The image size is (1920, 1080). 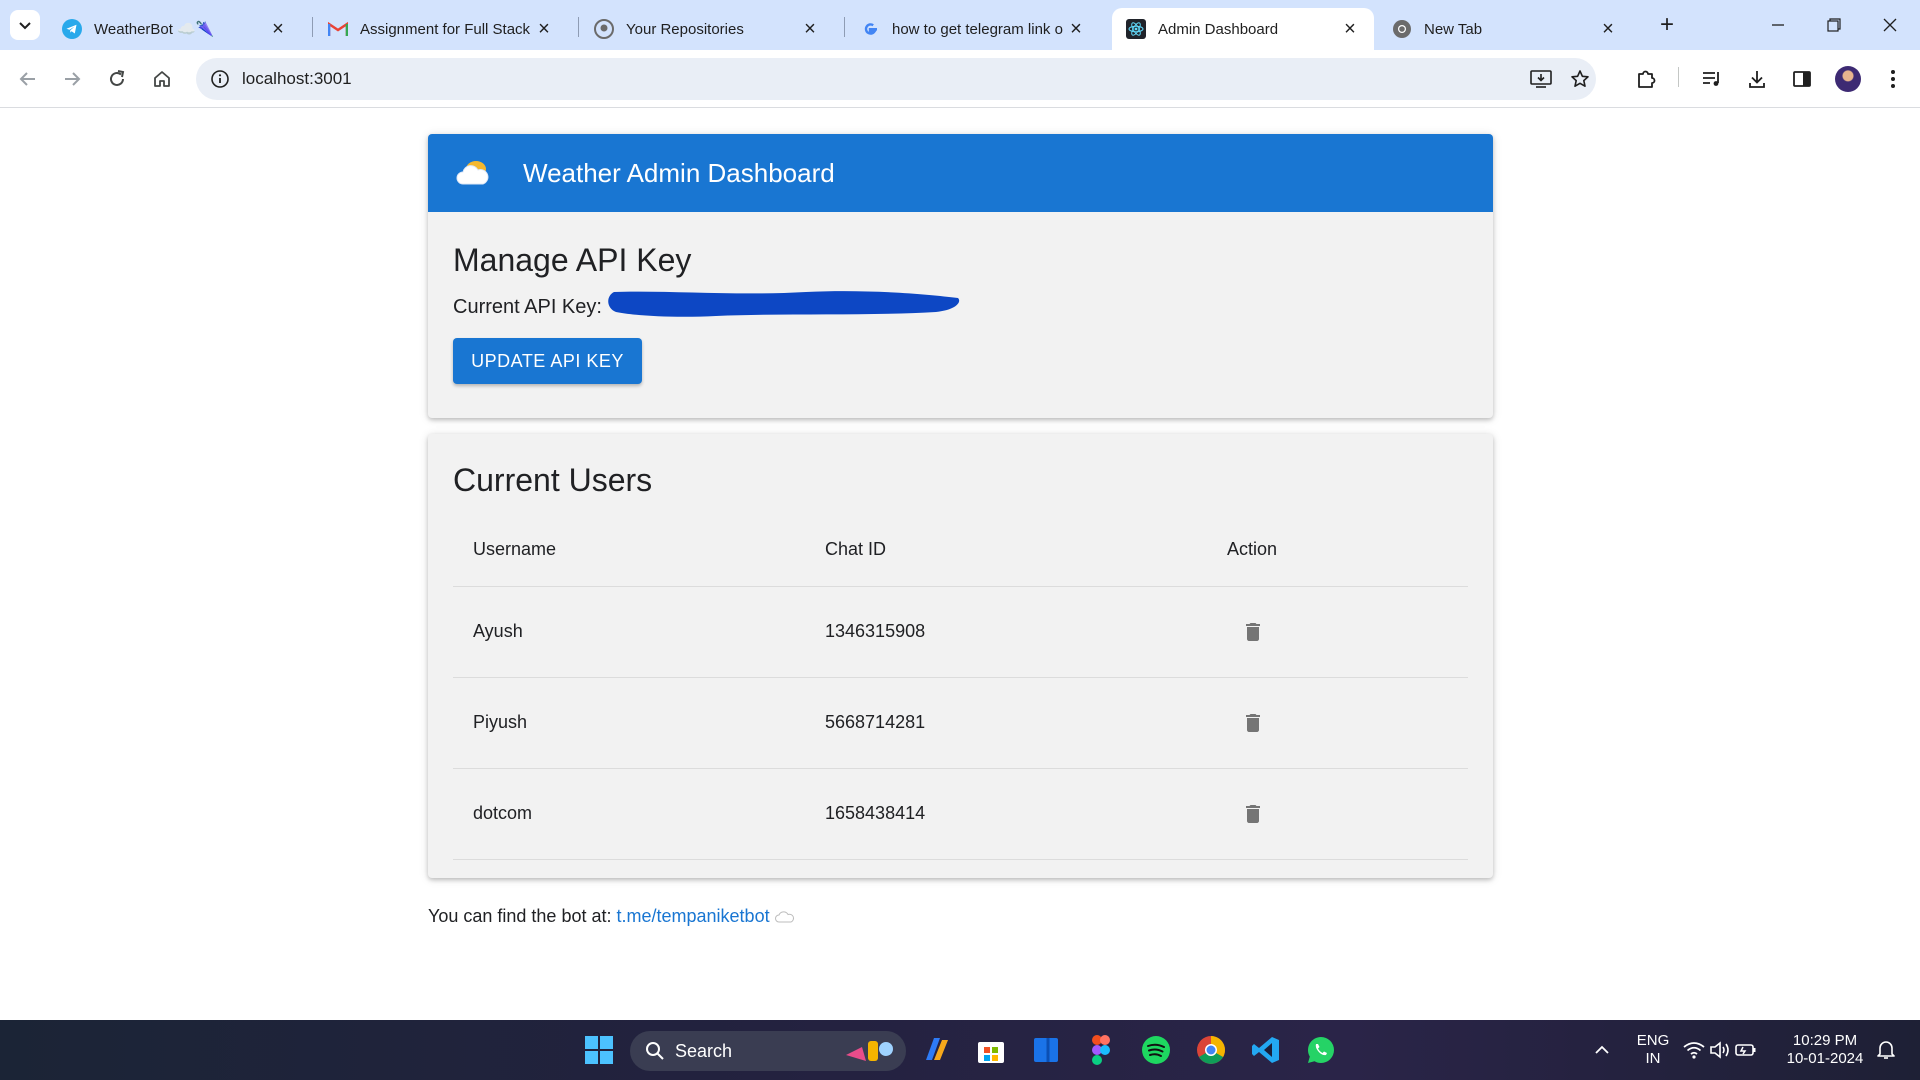 What do you see at coordinates (1006, 814) in the screenshot?
I see `chat-id-cell: 1658438414` at bounding box center [1006, 814].